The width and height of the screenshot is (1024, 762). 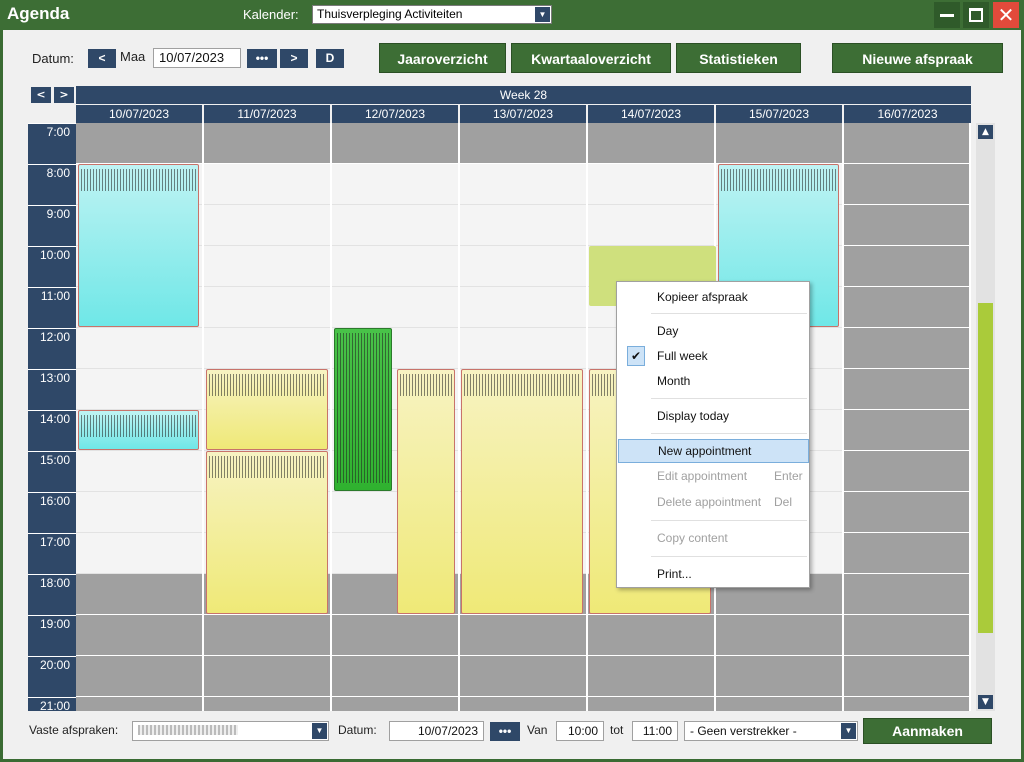 I want to click on date-picker-button: •••, so click(x=262, y=58).